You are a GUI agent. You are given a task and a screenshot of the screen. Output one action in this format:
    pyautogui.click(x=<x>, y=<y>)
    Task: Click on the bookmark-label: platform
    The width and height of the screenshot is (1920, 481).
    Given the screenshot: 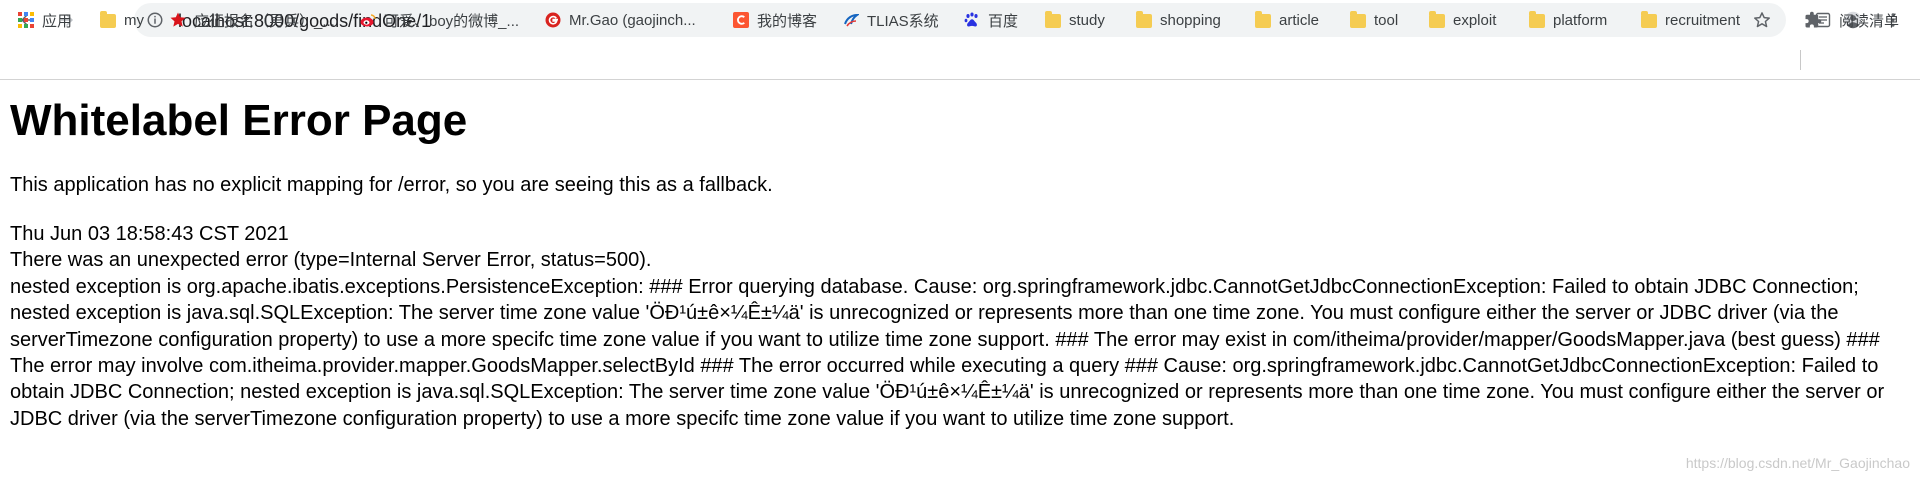 What is the action you would take?
    pyautogui.click(x=1580, y=20)
    